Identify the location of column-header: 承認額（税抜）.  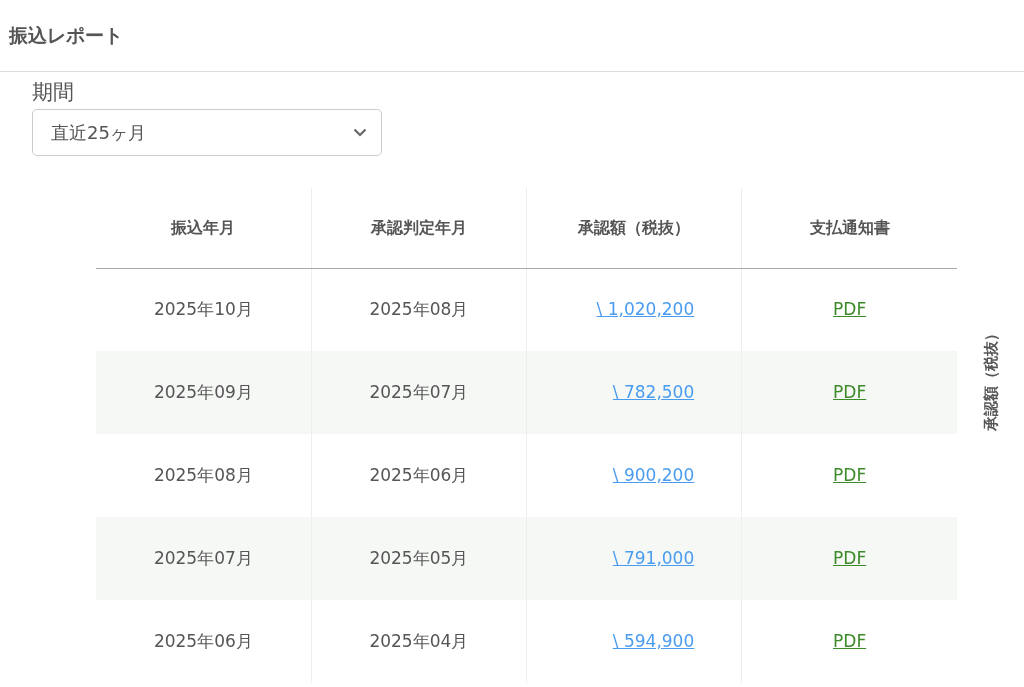
(634, 227).